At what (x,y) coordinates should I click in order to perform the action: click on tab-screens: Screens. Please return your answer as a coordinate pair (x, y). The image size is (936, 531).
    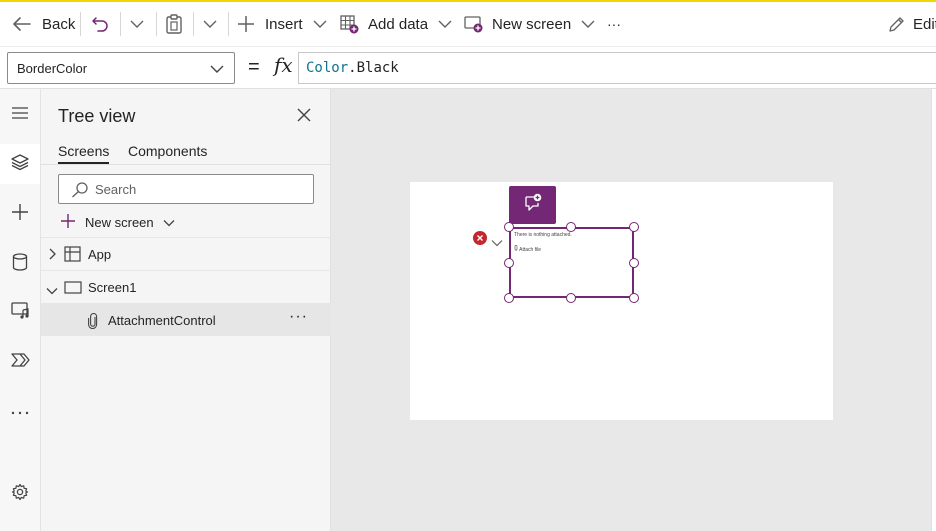
    Looking at the image, I should click on (84, 153).